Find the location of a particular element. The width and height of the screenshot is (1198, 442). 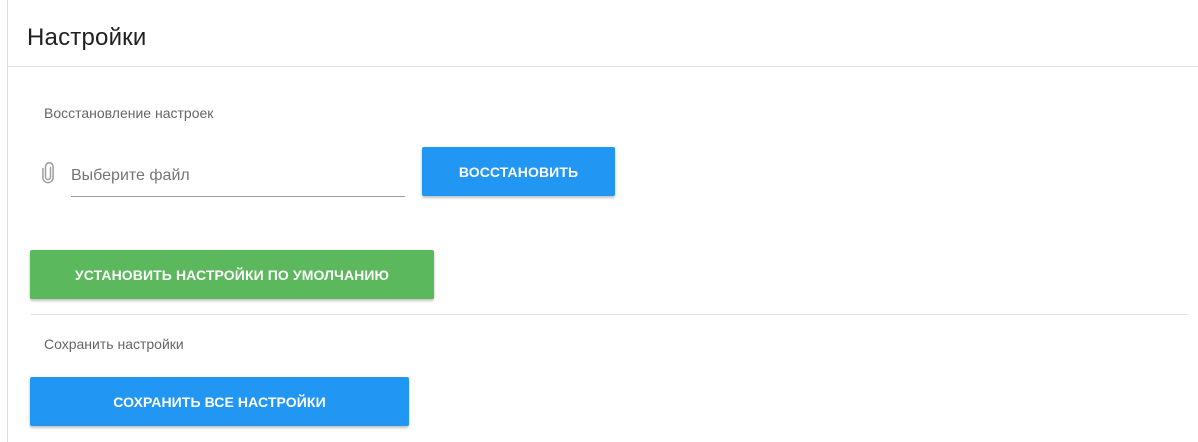

restore-section-label: Восстановление настроек is located at coordinates (129, 113).